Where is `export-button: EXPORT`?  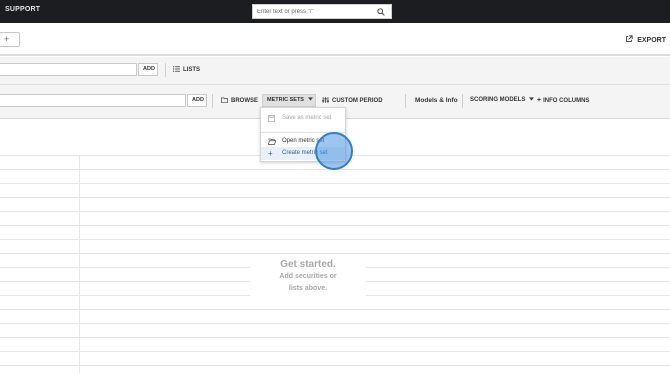
export-button: EXPORT is located at coordinates (645, 39).